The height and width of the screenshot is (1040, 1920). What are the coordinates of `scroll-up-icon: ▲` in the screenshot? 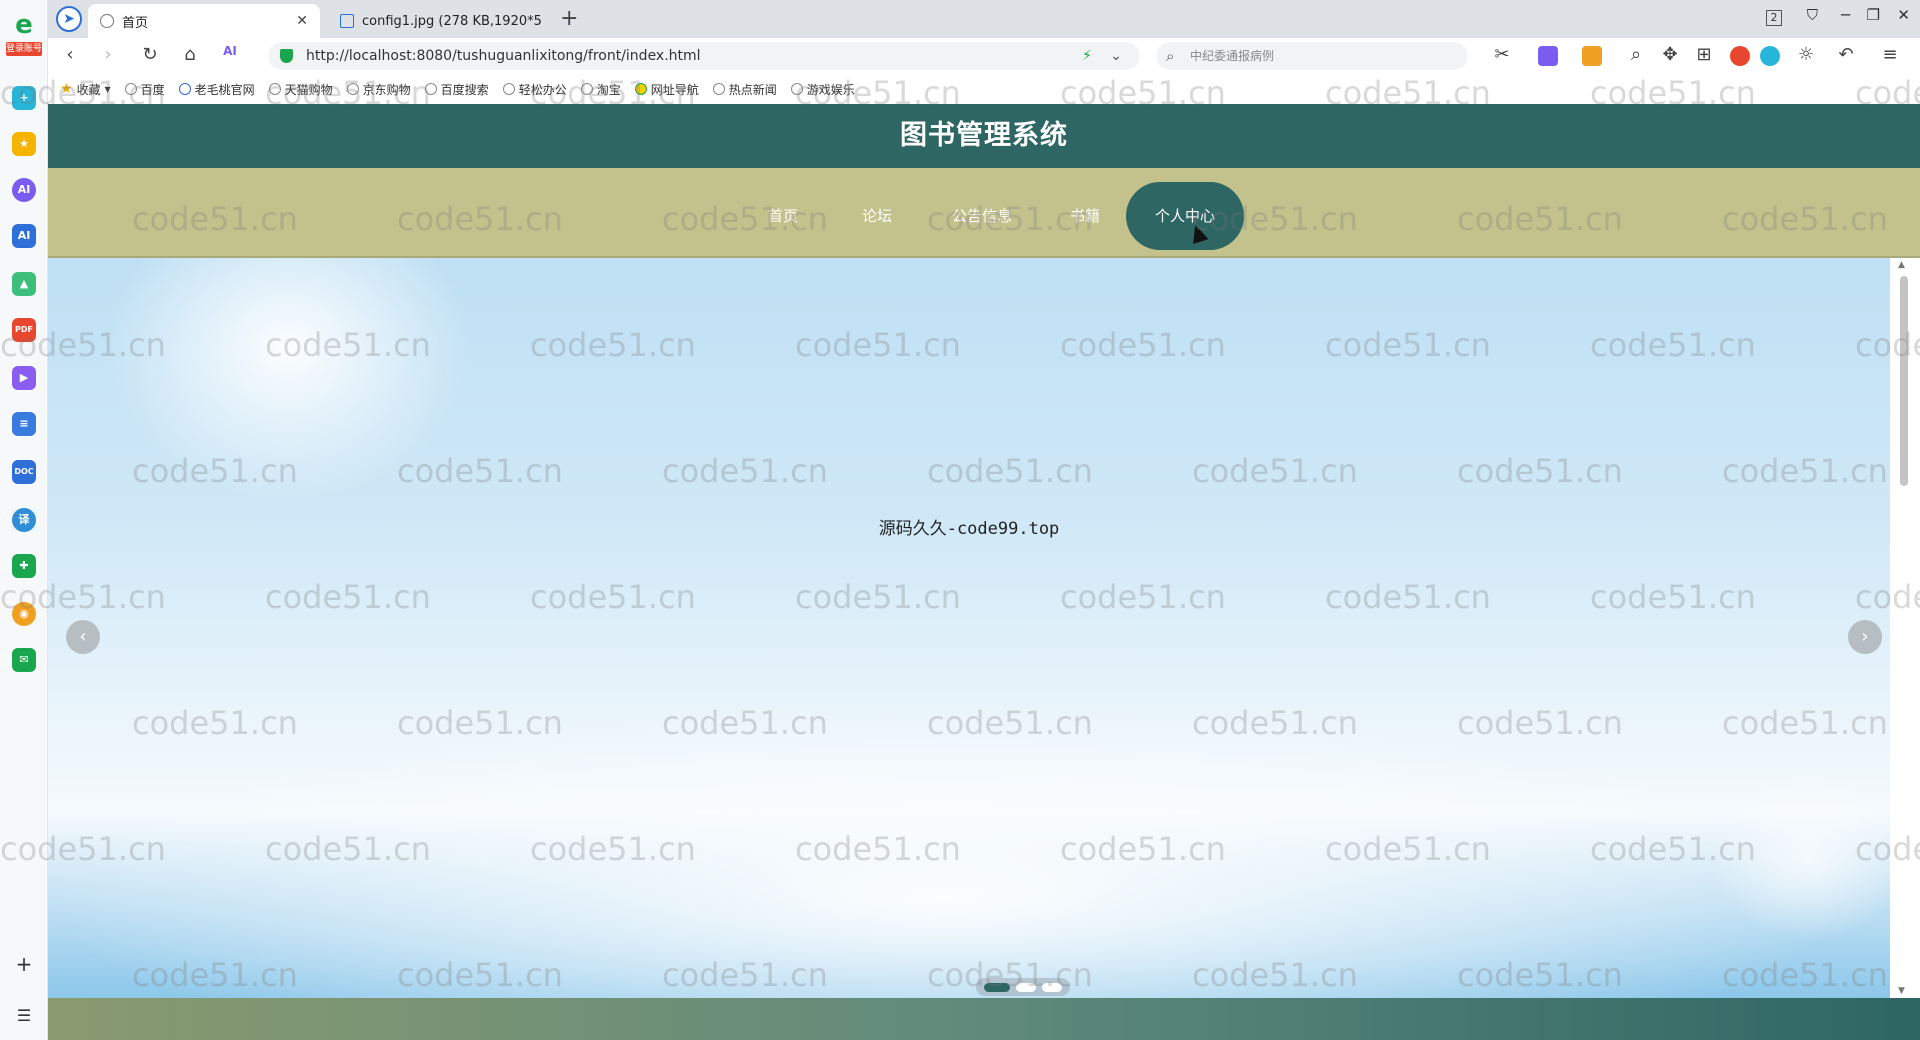 It's located at (1901, 265).